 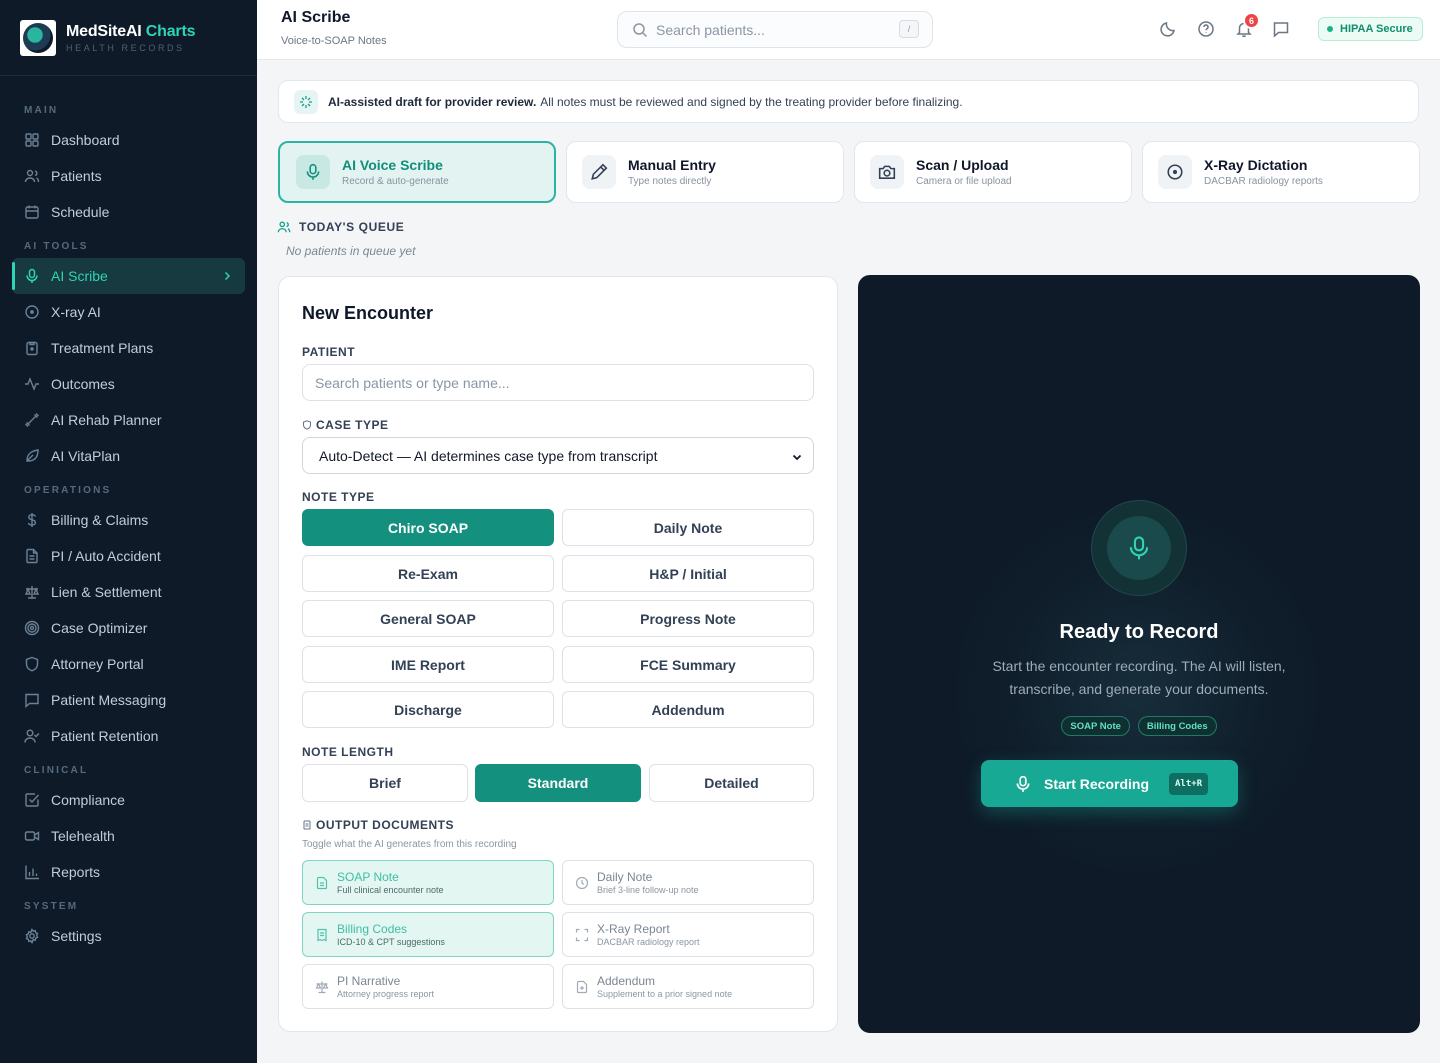 I want to click on chat-icon, so click(x=1281, y=29).